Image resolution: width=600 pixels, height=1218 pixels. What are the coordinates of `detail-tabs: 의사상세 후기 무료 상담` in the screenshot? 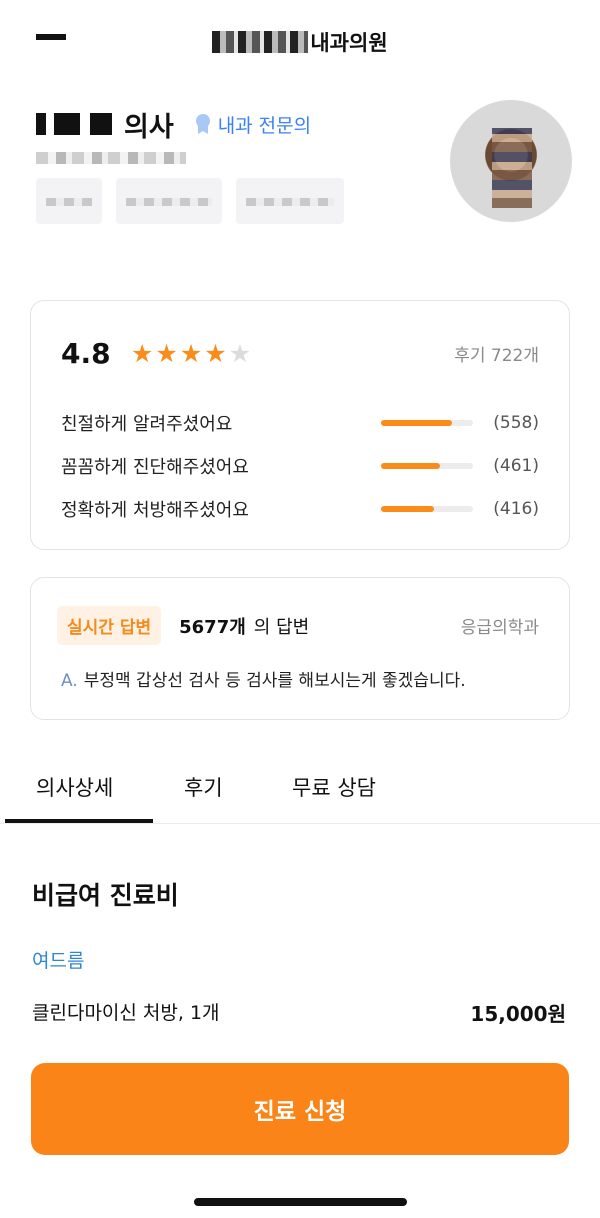 It's located at (300, 792).